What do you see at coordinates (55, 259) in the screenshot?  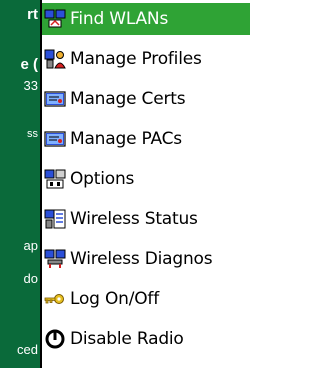 I see `wireless-diagnostics-icon` at bounding box center [55, 259].